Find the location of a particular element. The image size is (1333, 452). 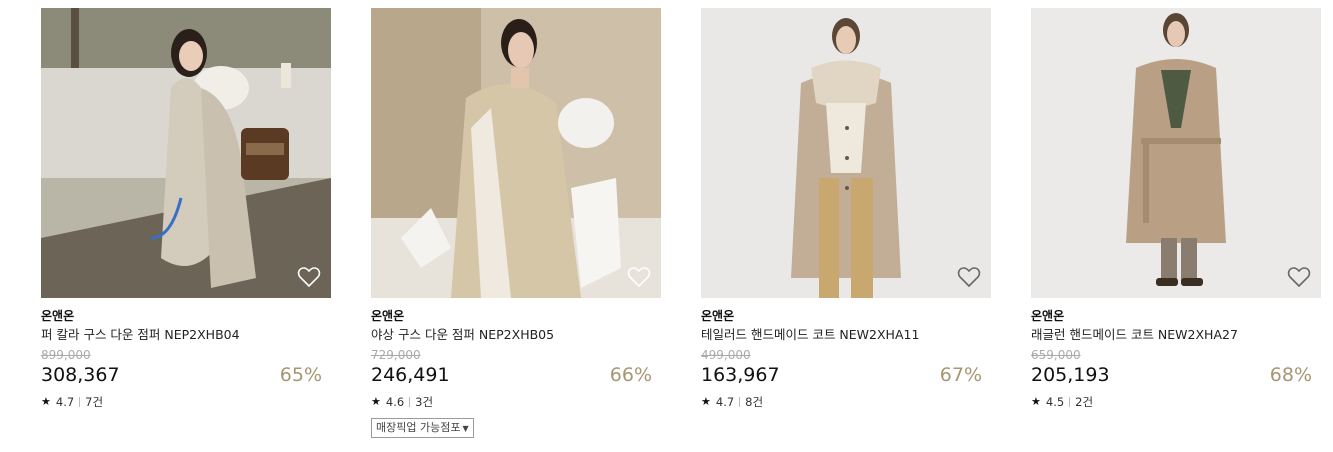

rating-summary: ★ 4.5 2건 is located at coordinates (1176, 402).